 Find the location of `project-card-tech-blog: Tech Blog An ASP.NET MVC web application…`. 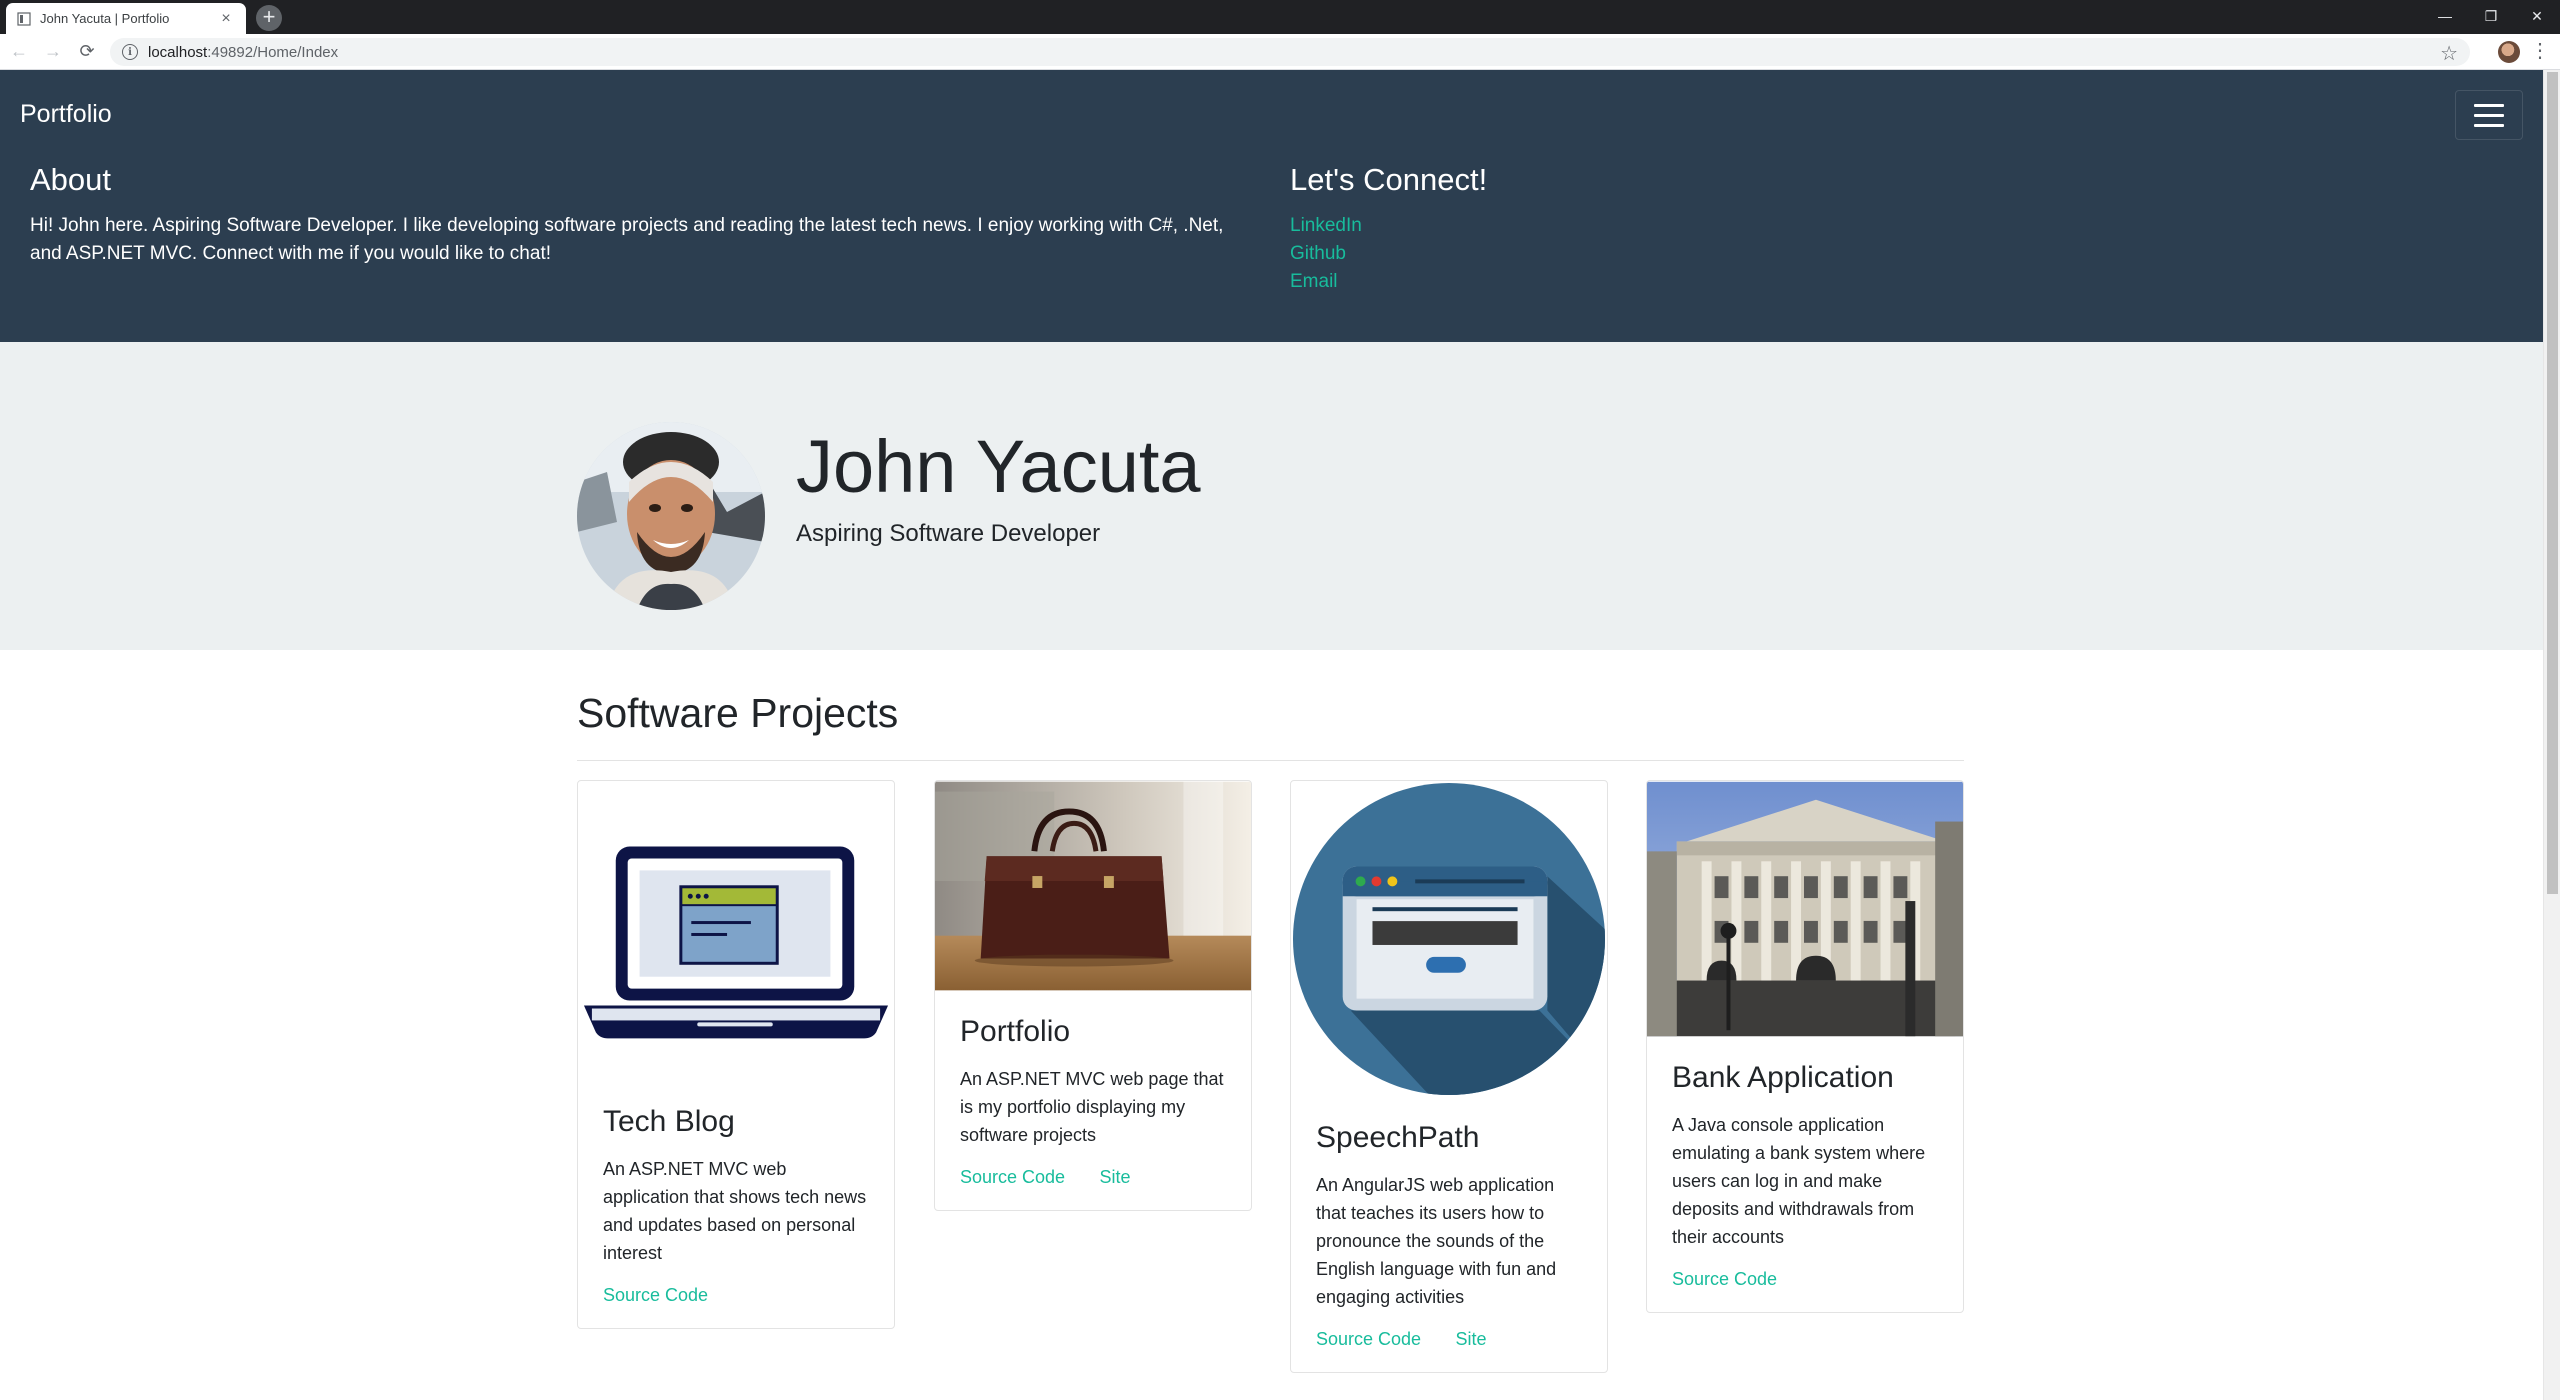

project-card-tech-blog: Tech Blog An ASP.NET MVC web application… is located at coordinates (736, 1054).